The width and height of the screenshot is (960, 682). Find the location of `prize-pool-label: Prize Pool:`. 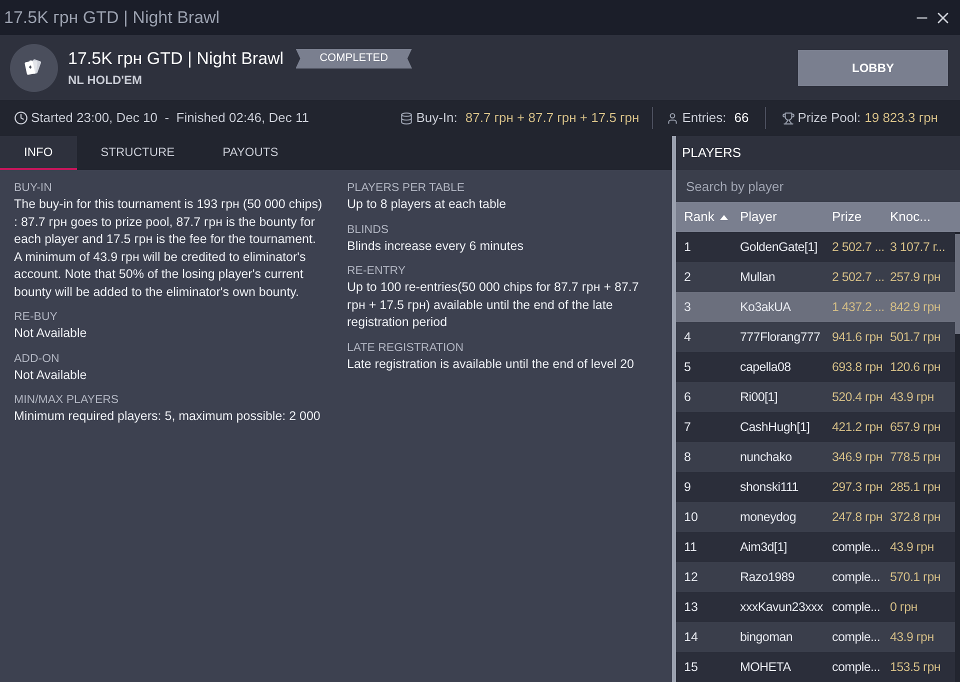

prize-pool-label: Prize Pool: is located at coordinates (829, 118).